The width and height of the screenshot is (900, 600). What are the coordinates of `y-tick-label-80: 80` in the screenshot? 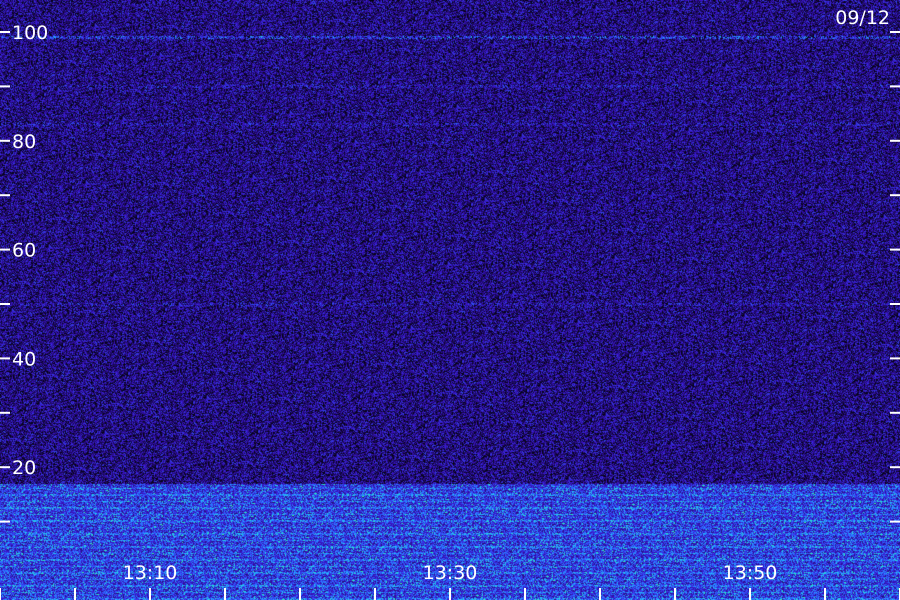 It's located at (24, 142).